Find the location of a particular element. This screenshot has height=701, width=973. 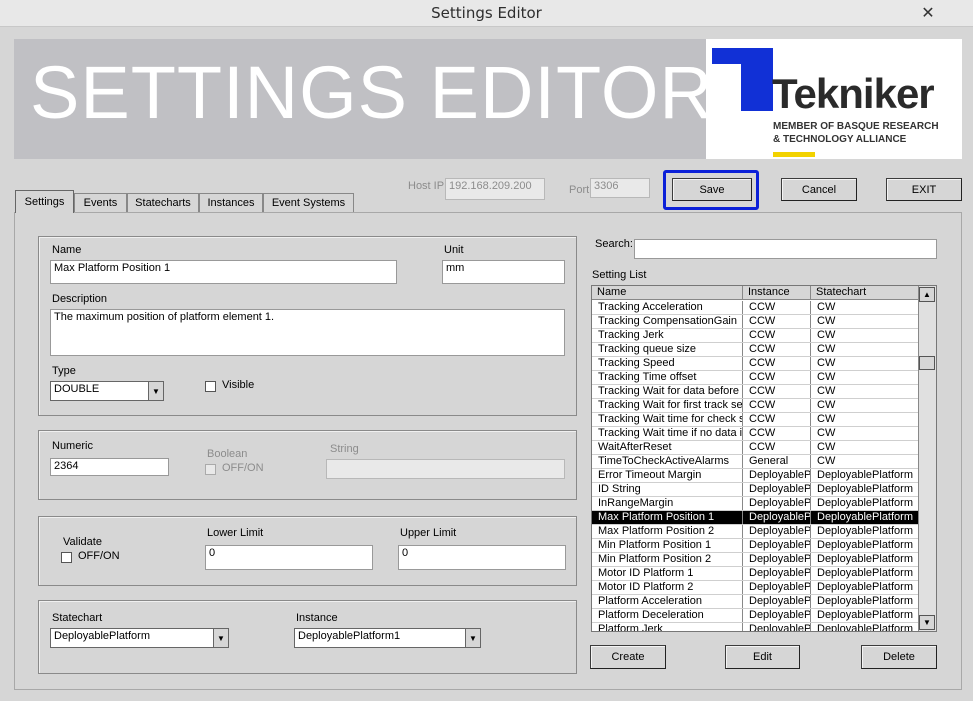

row-name-cell: InRangeMargin is located at coordinates (667, 503).